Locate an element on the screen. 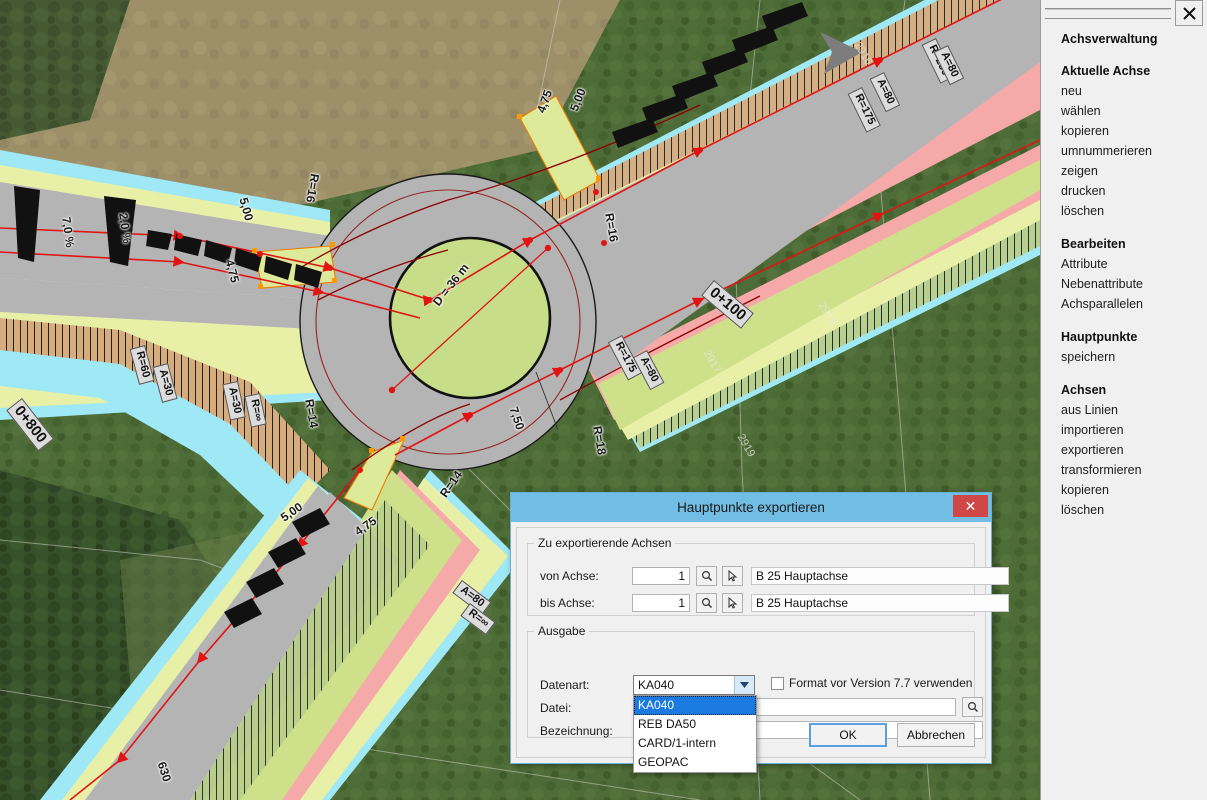 The width and height of the screenshot is (1207, 800). panel-close-button is located at coordinates (1189, 13).